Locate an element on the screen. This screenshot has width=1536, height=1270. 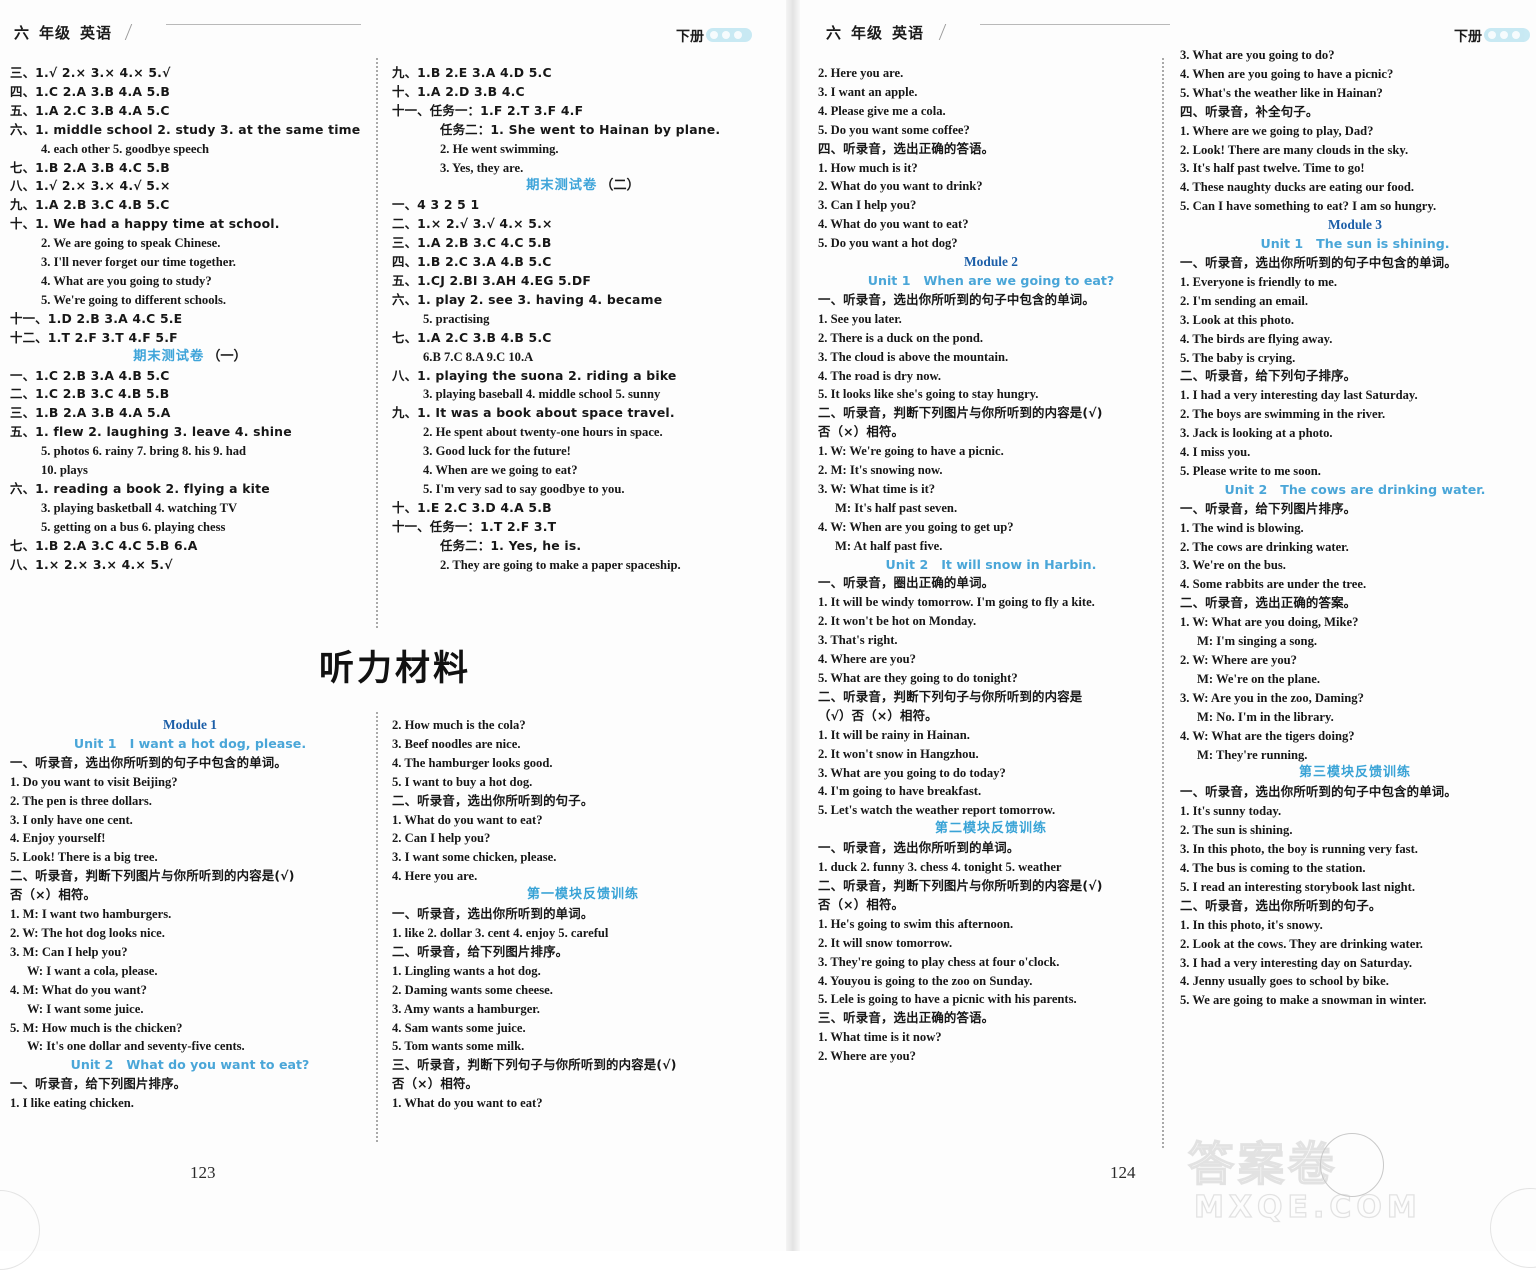
answer-line: W: I want a cola, please. is located at coordinates (92, 970).